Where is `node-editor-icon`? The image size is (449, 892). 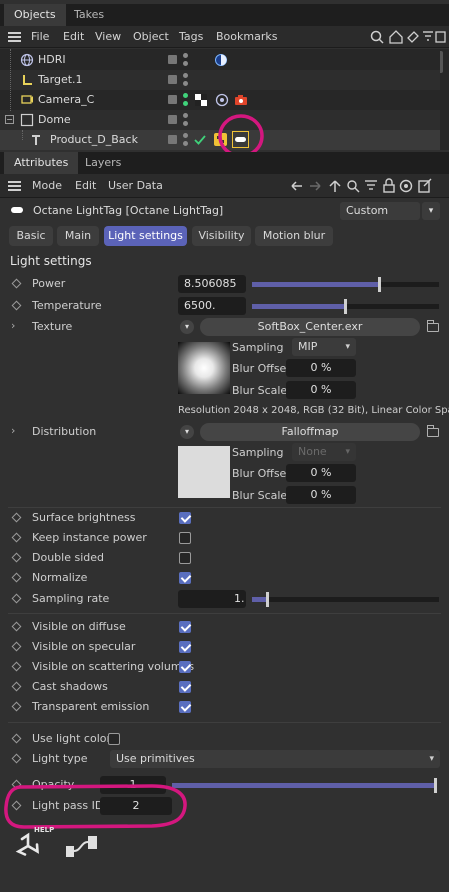
node-editor-icon is located at coordinates (82, 847).